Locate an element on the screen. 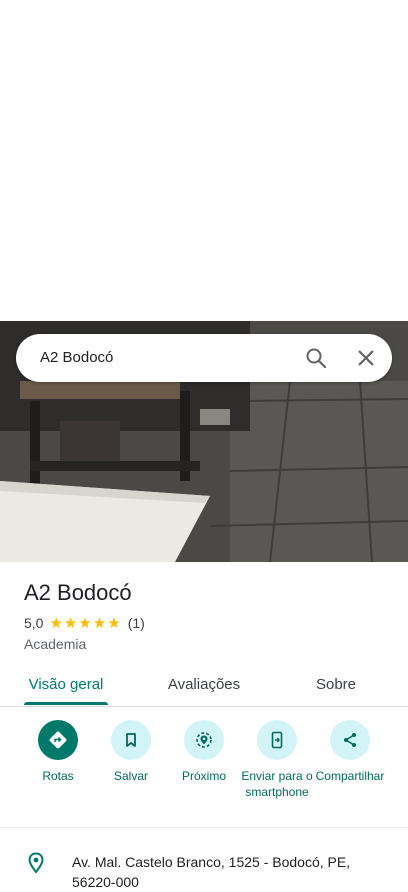  search-bar: A2 Bodocó is located at coordinates (204, 358).